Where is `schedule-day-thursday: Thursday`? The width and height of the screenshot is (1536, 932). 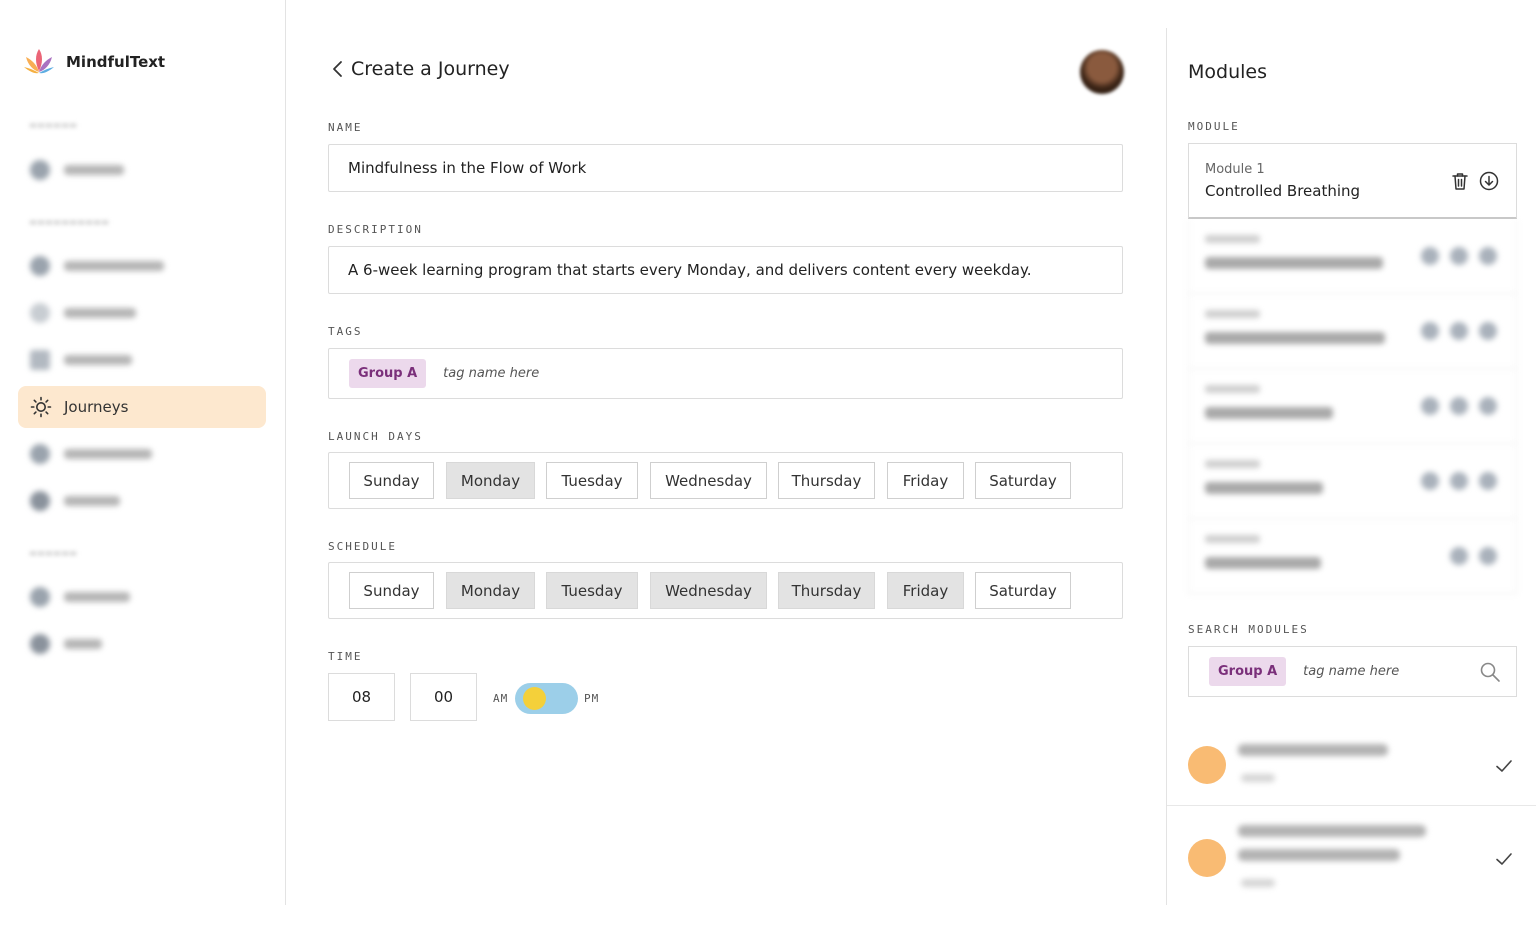 schedule-day-thursday: Thursday is located at coordinates (826, 590).